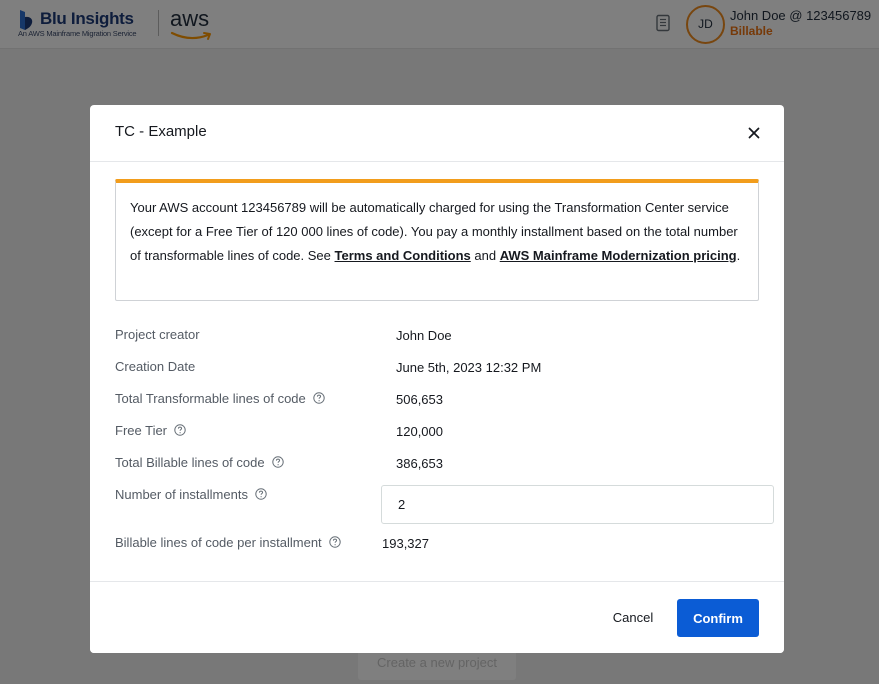  What do you see at coordinates (403, 255) in the screenshot?
I see `terms-and-conditions-link: Terms and Conditions` at bounding box center [403, 255].